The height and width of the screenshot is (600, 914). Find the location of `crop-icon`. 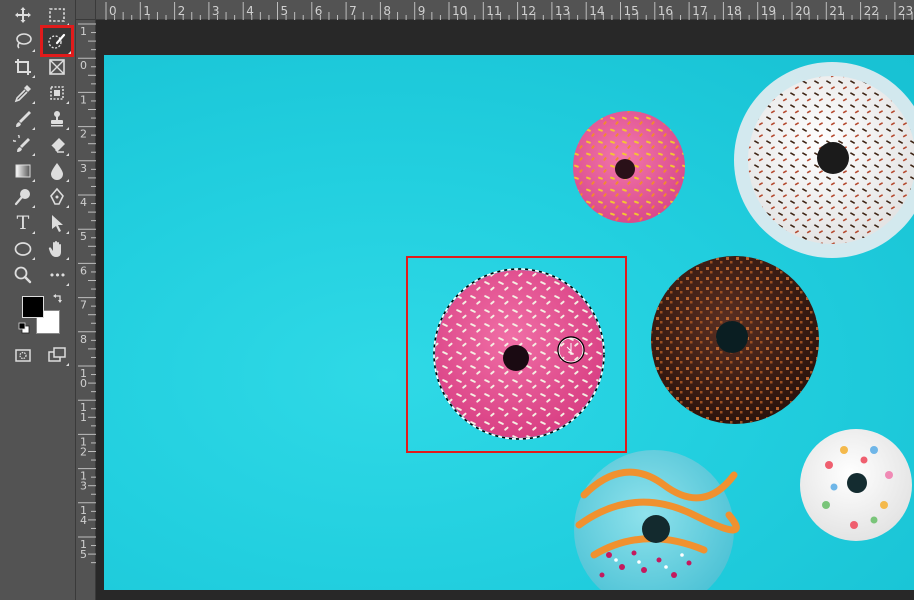

crop-icon is located at coordinates (23, 67).